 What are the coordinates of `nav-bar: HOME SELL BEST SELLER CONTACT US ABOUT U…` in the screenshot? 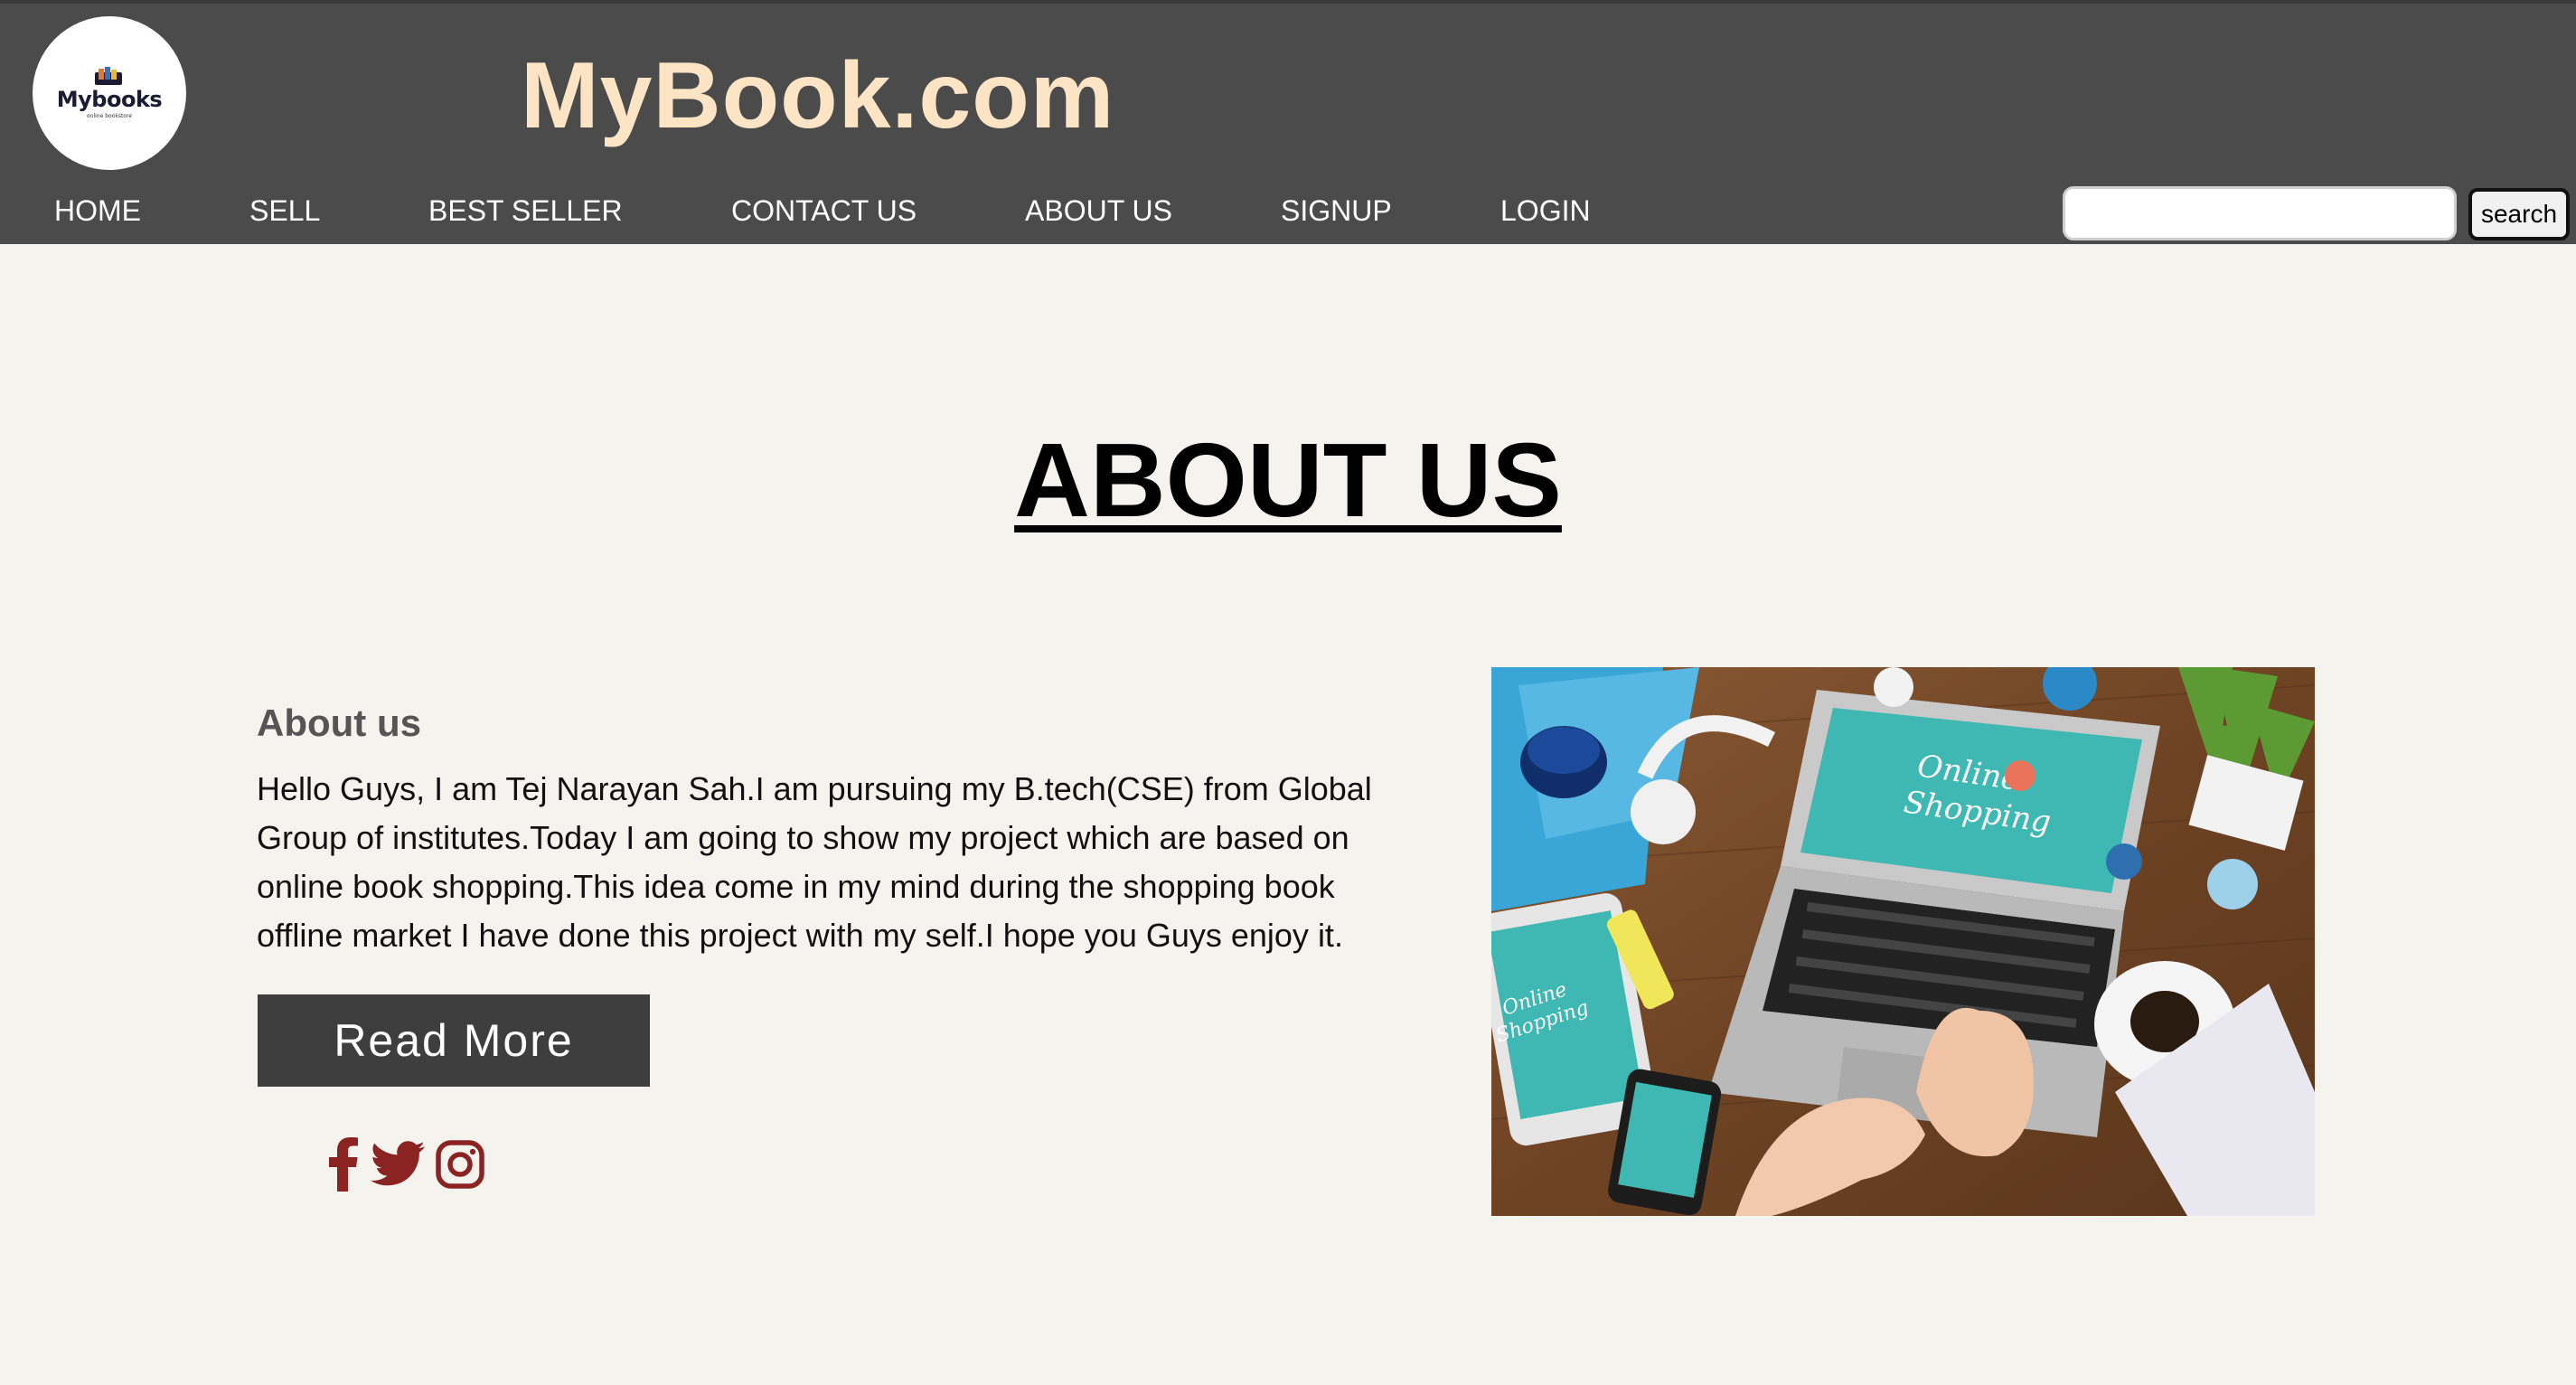 It's located at (1288, 210).